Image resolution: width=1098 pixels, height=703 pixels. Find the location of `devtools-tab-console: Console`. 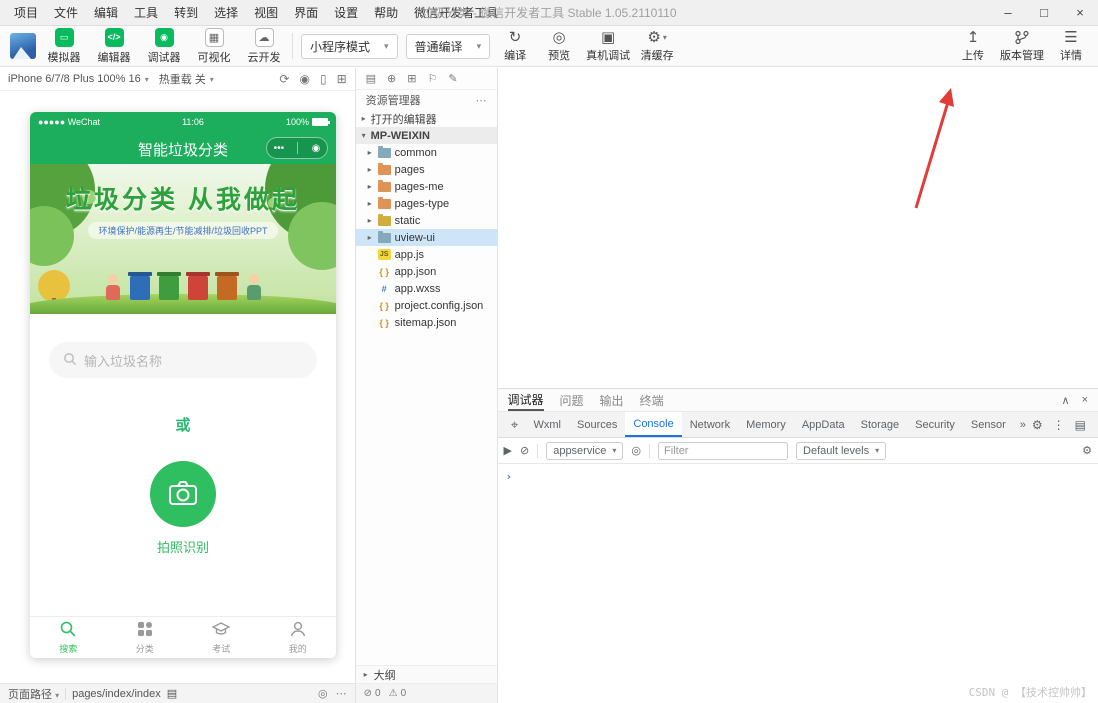

devtools-tab-console: Console is located at coordinates (653, 424).